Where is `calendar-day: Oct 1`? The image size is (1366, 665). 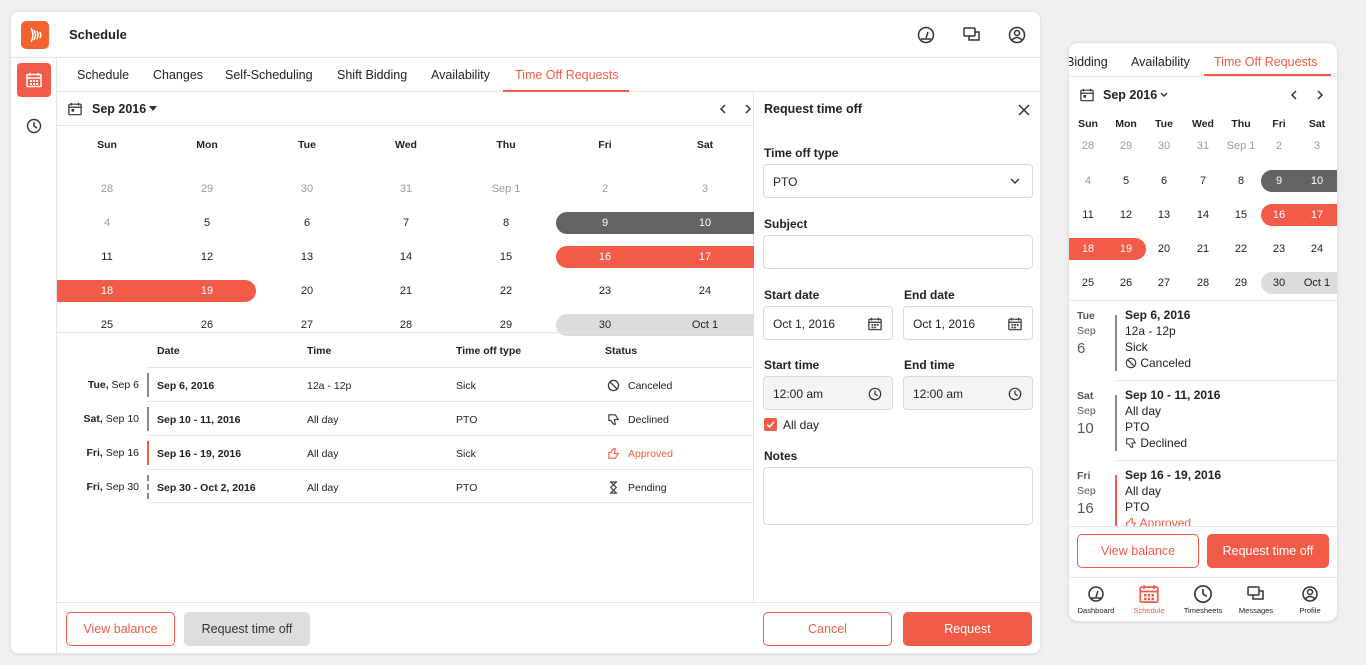 calendar-day: Oct 1 is located at coordinates (1317, 283).